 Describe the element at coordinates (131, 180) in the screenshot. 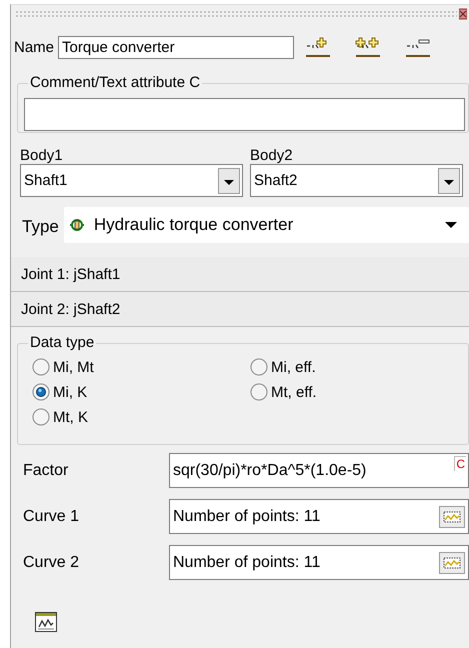

I see `body-dropdown: Shaft1` at that location.